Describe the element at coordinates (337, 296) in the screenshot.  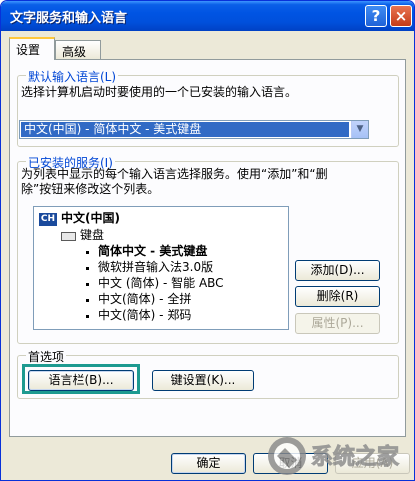
I see `remove-button: 删除(R)` at that location.